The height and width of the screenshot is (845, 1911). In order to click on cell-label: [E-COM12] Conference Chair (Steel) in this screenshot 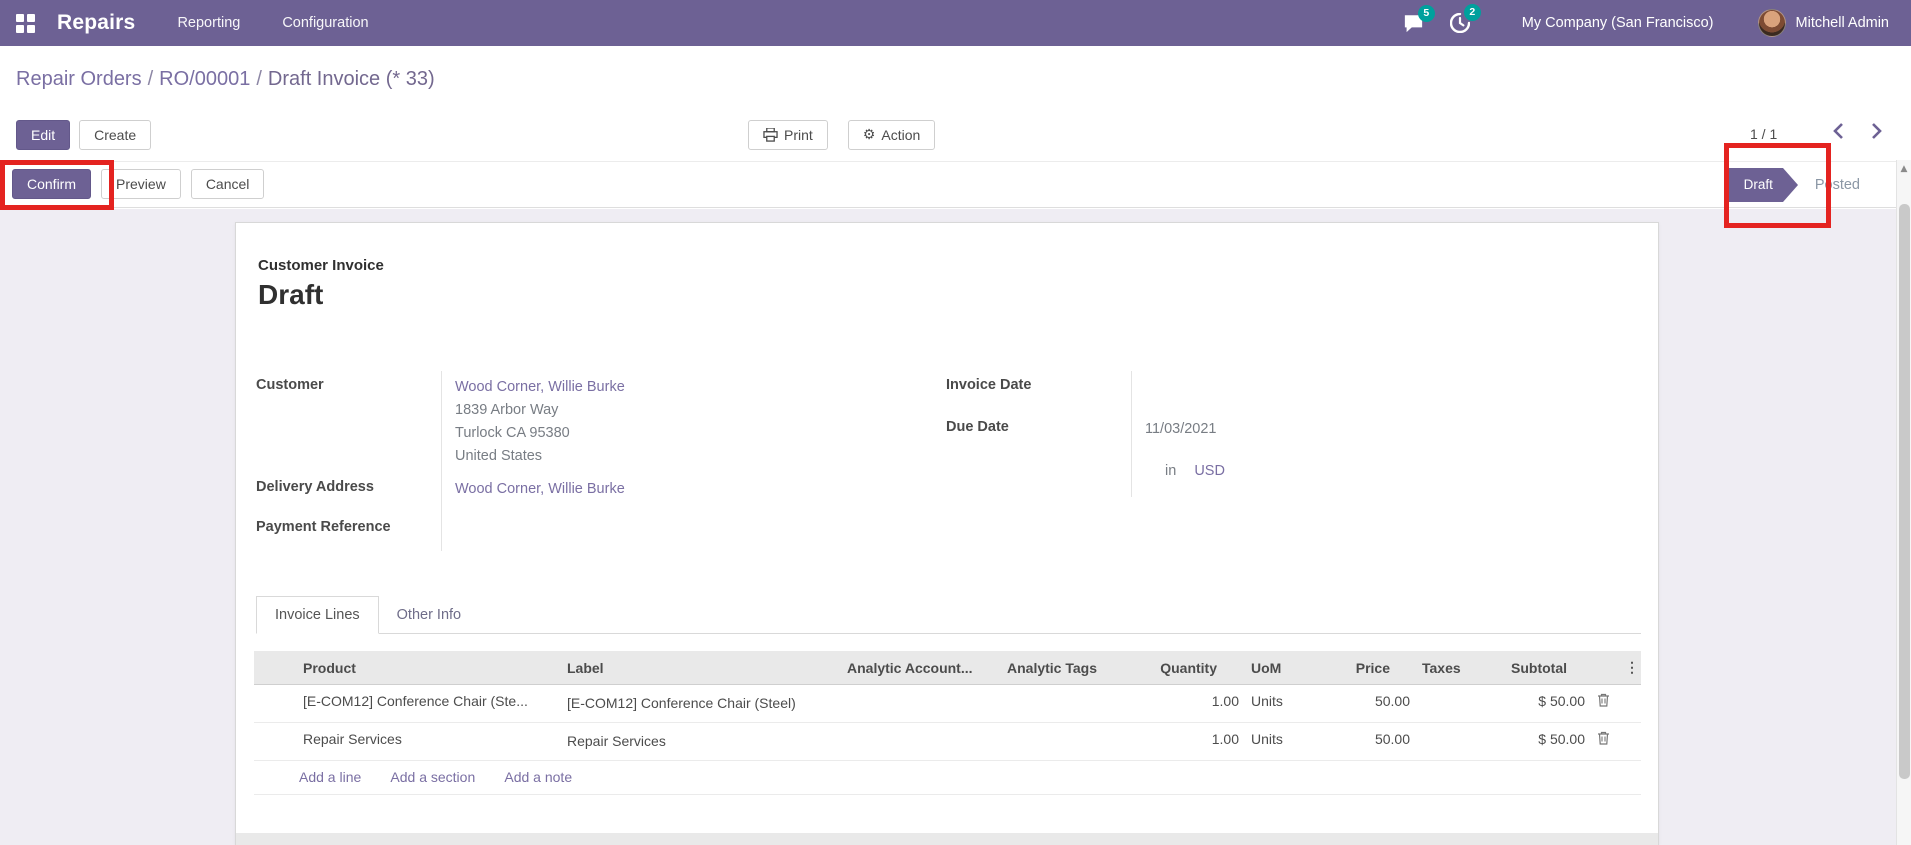, I will do `click(701, 703)`.